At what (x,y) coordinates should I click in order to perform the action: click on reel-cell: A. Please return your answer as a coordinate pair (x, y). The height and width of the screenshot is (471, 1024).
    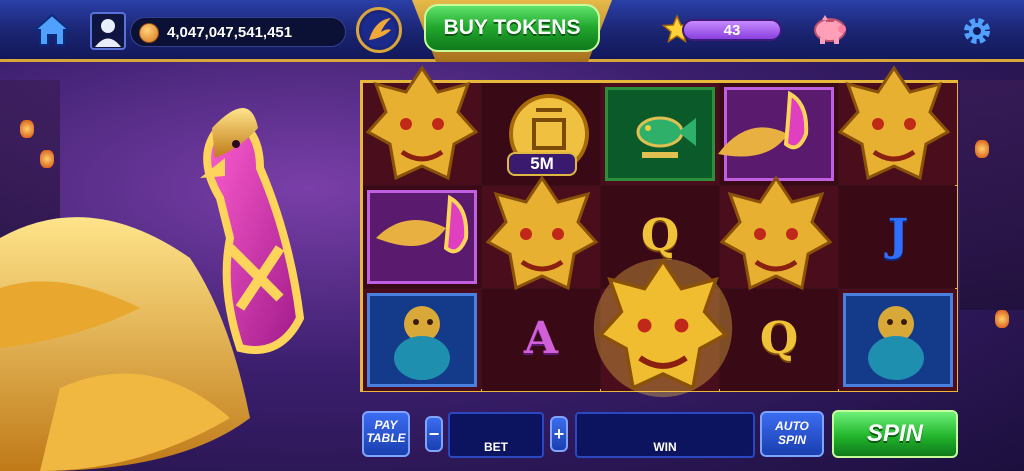
    Looking at the image, I should click on (541, 340).